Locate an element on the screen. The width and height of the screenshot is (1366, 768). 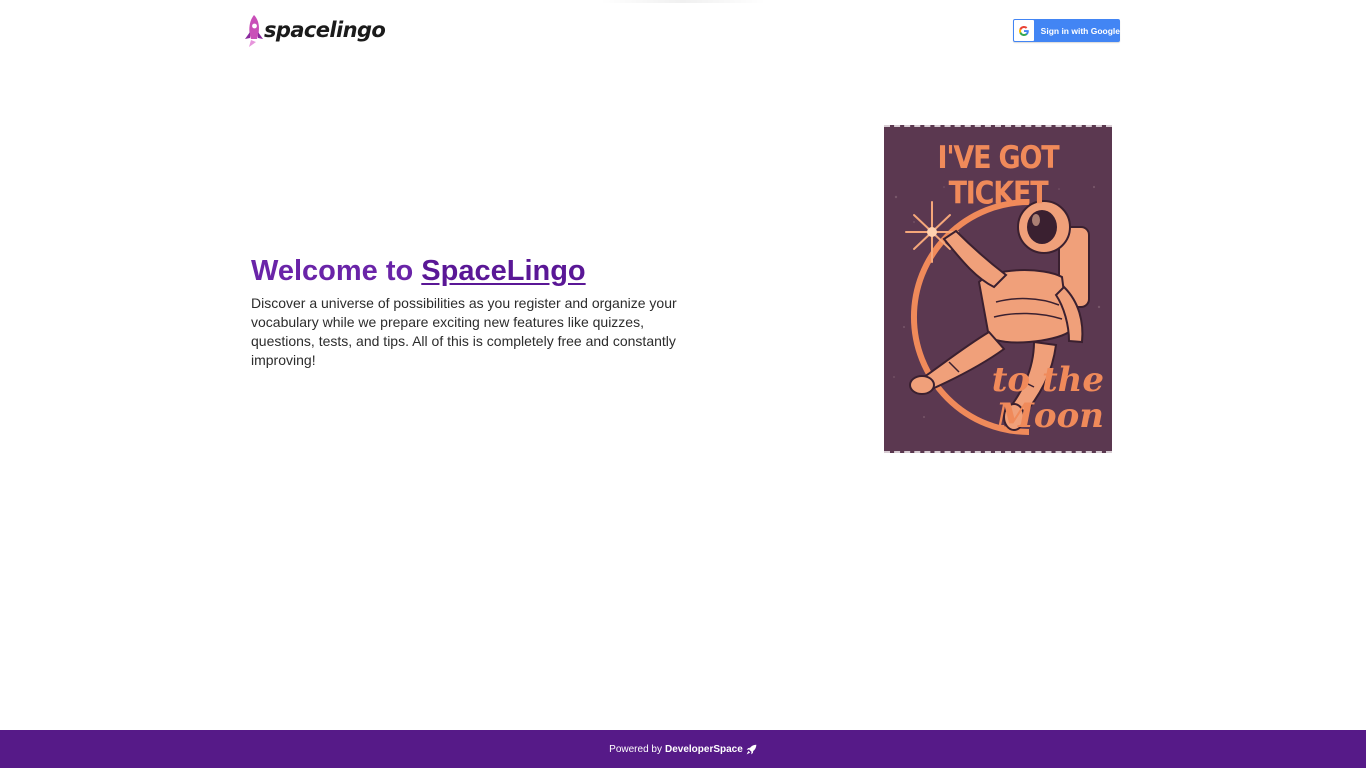
poster-headline: I'VE GOT TICKET is located at coordinates (998, 176).